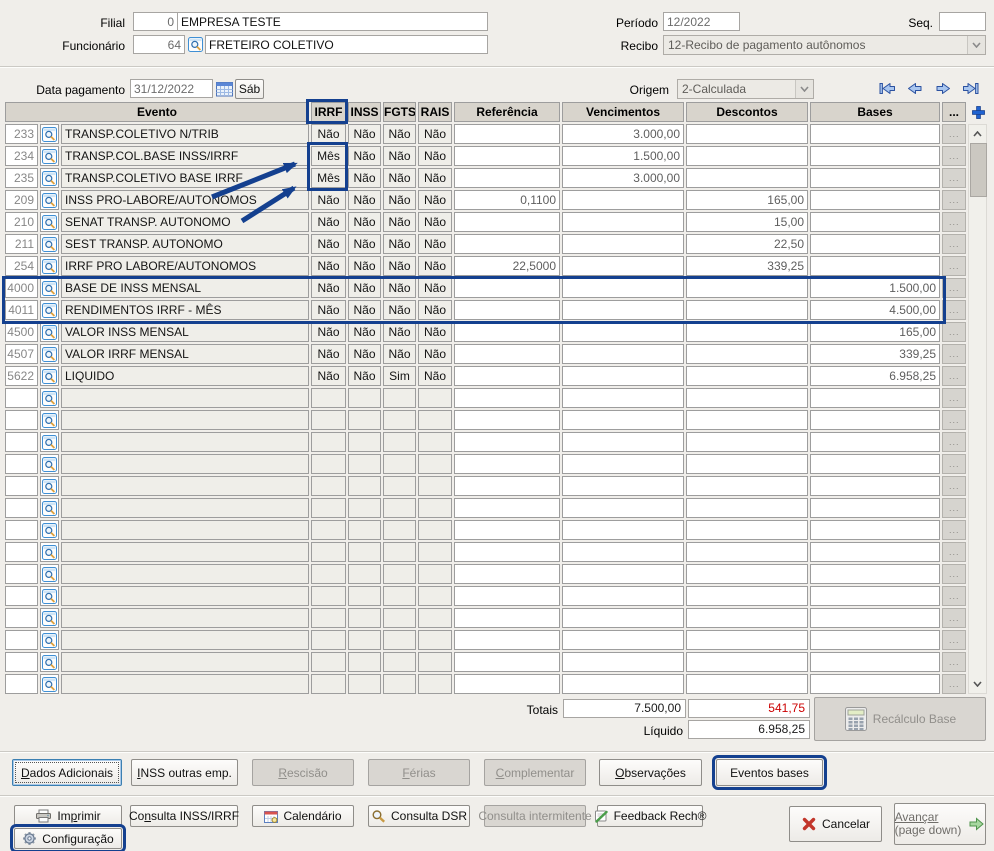  I want to click on event-name-cell, so click(185, 420).